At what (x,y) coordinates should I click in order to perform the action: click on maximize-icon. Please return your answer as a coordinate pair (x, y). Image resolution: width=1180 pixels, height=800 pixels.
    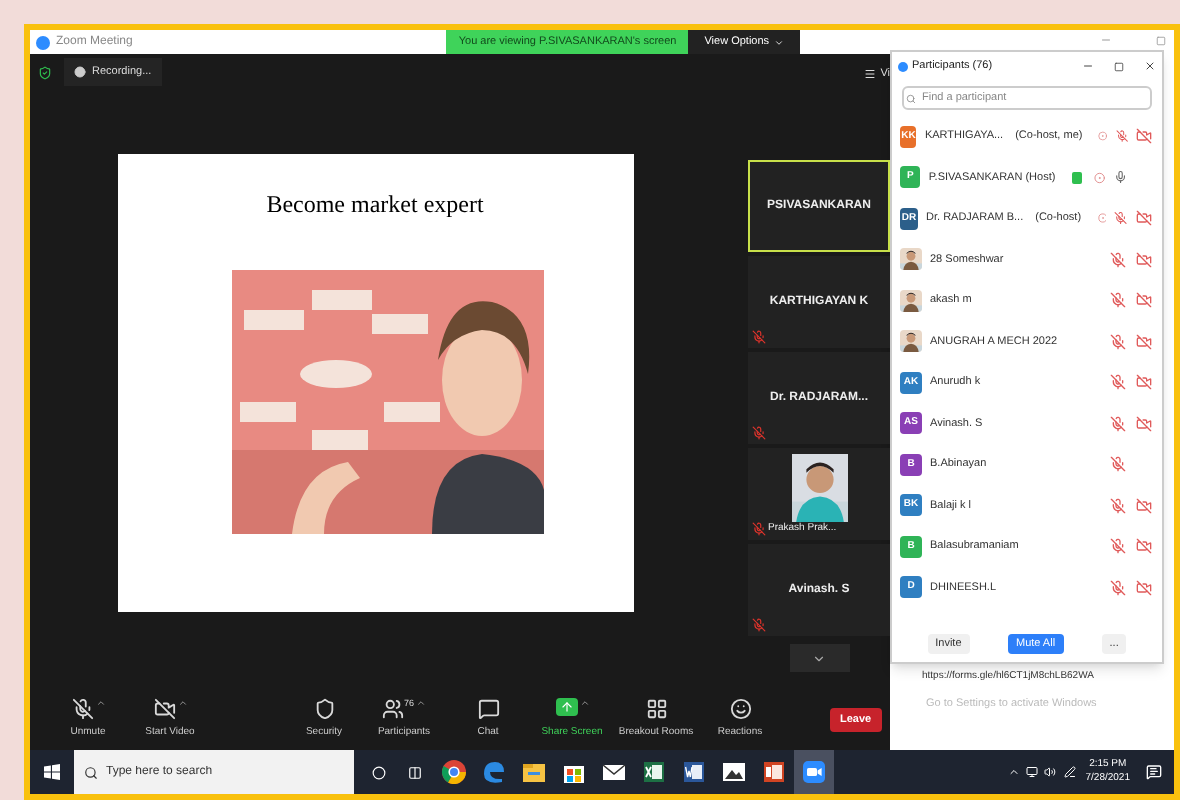
    Looking at the image, I should click on (1119, 66).